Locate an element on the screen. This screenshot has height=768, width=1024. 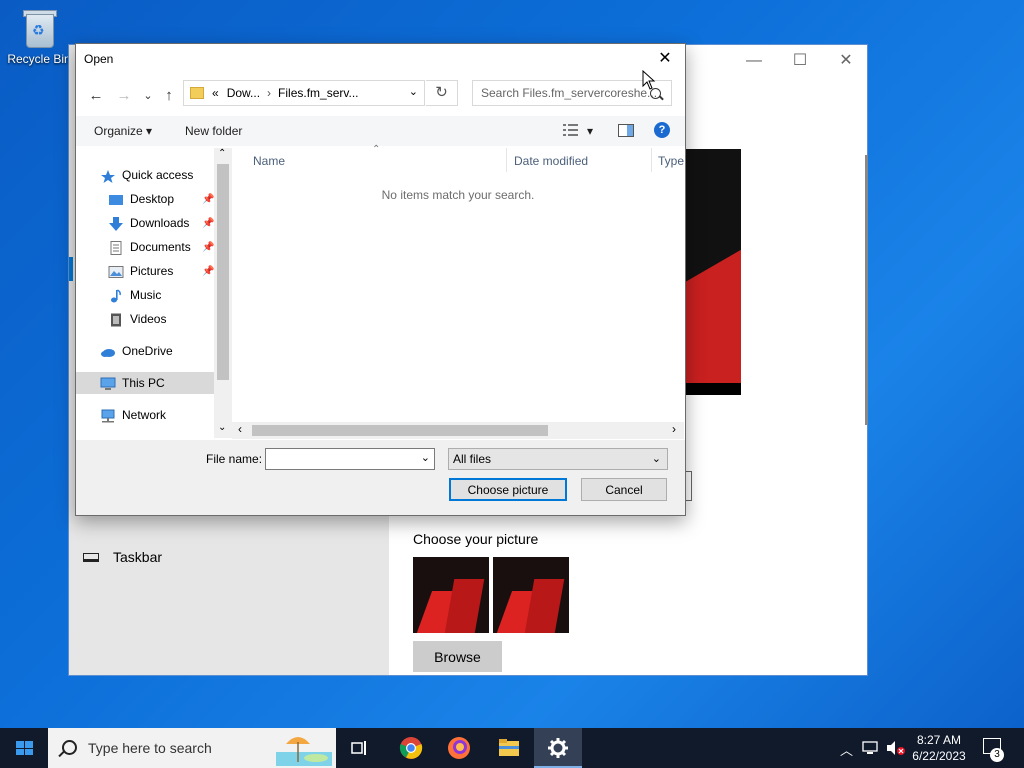
task-view-icon is located at coordinates (358, 748).